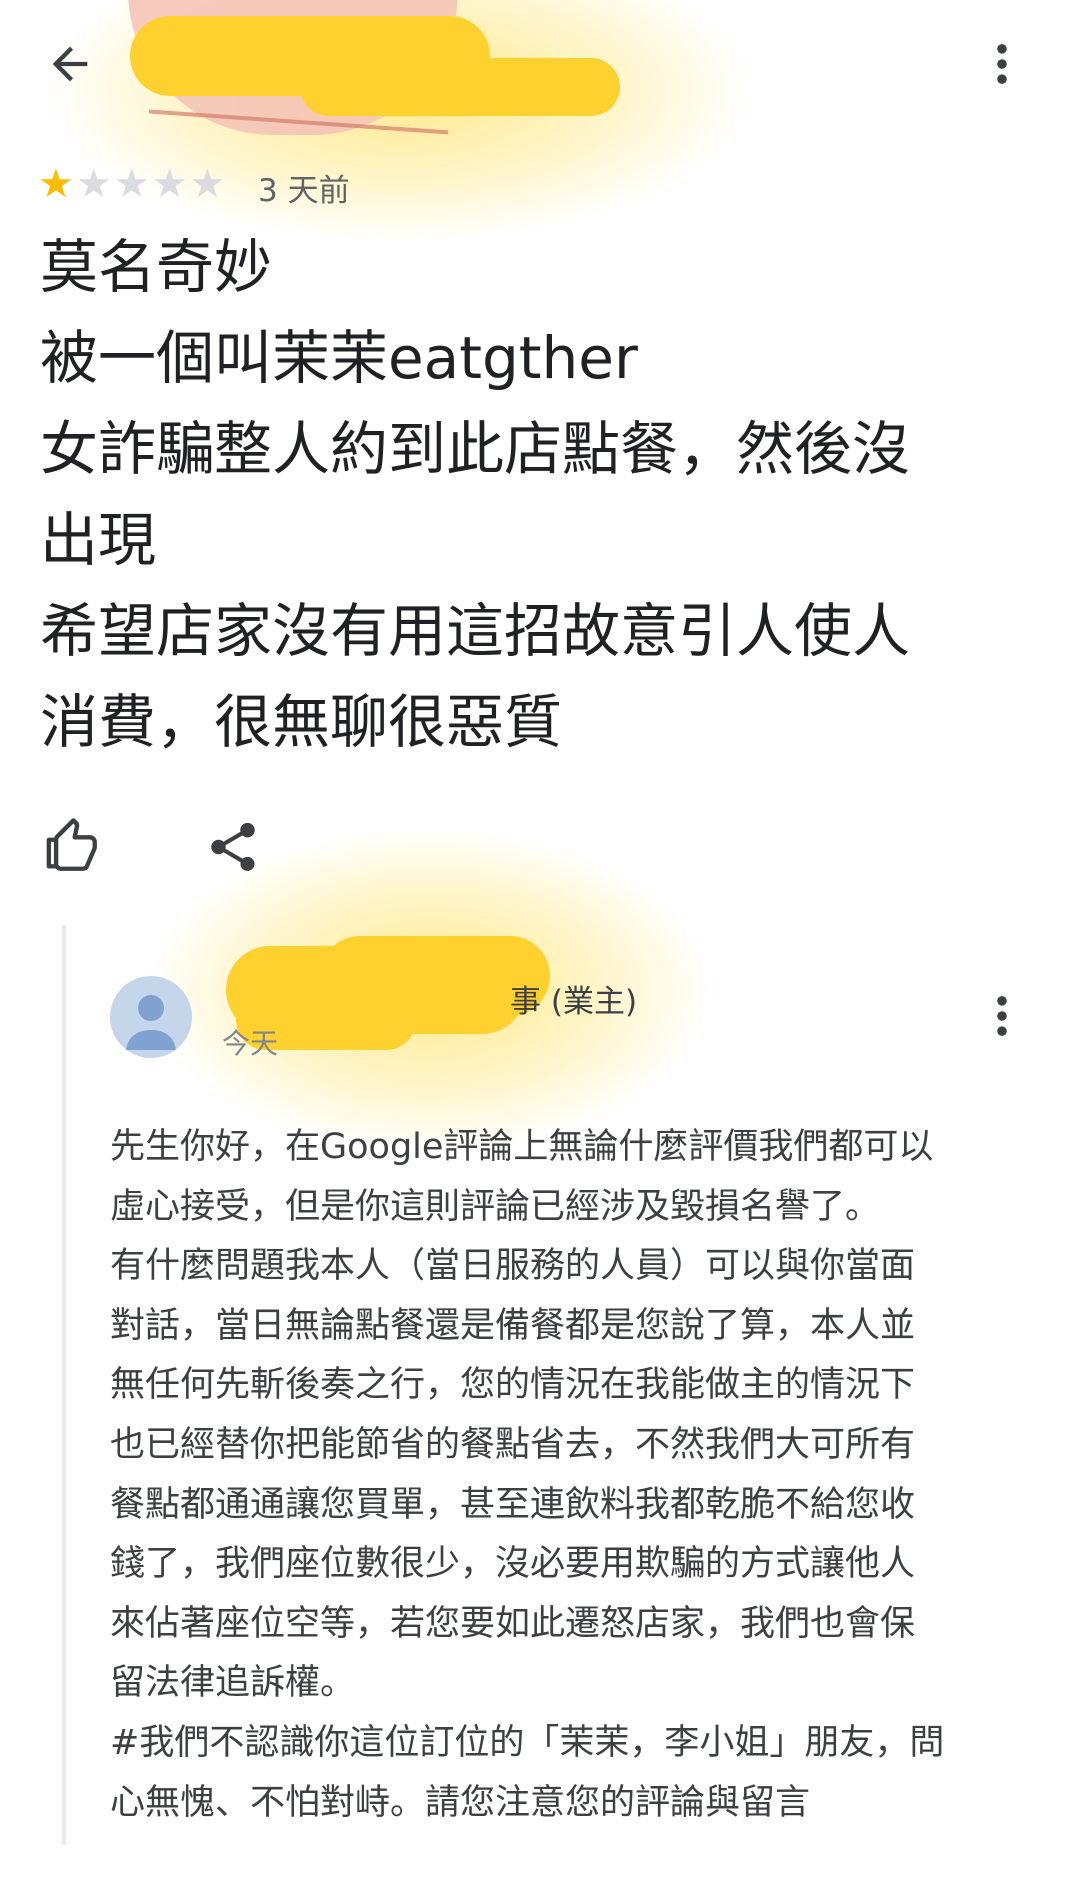  Describe the element at coordinates (495, 1206) in the screenshot. I see `reply-line: 虛心接受，但是你這則評論已經涉及毀損名譽了。` at that location.